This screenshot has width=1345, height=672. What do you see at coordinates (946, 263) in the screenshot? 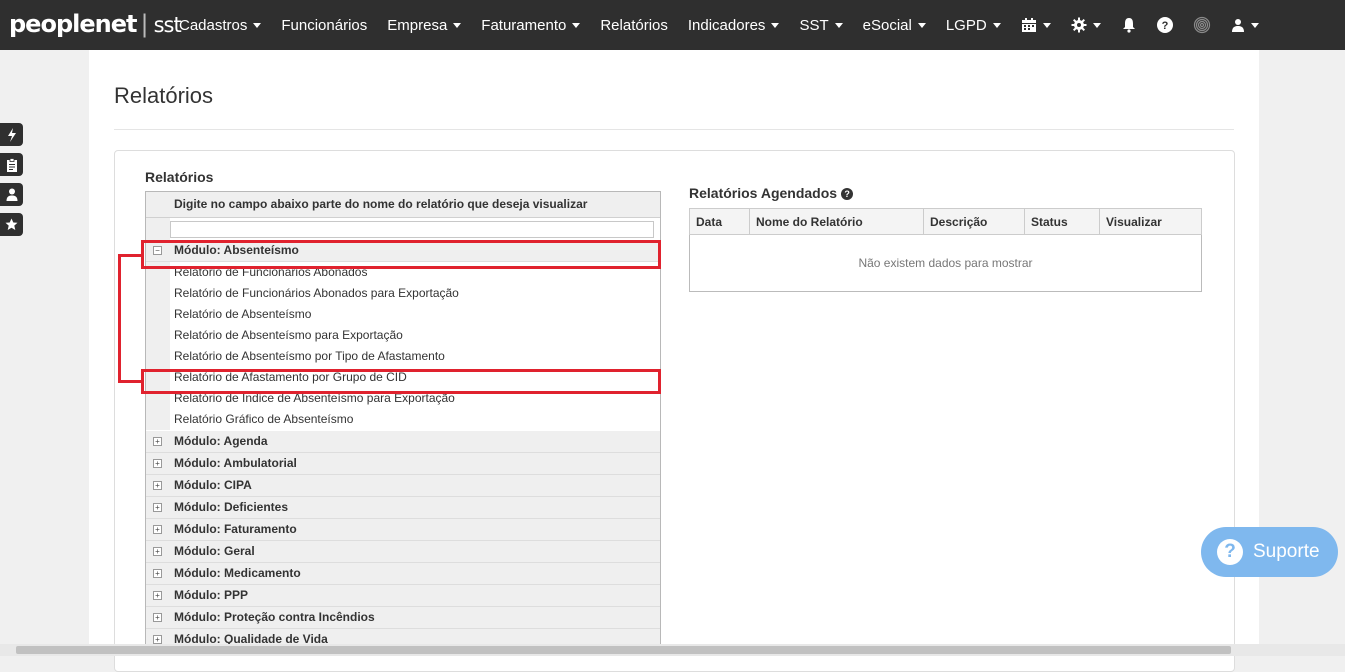
I see `empty-row: Não existem dados para mostrar` at bounding box center [946, 263].